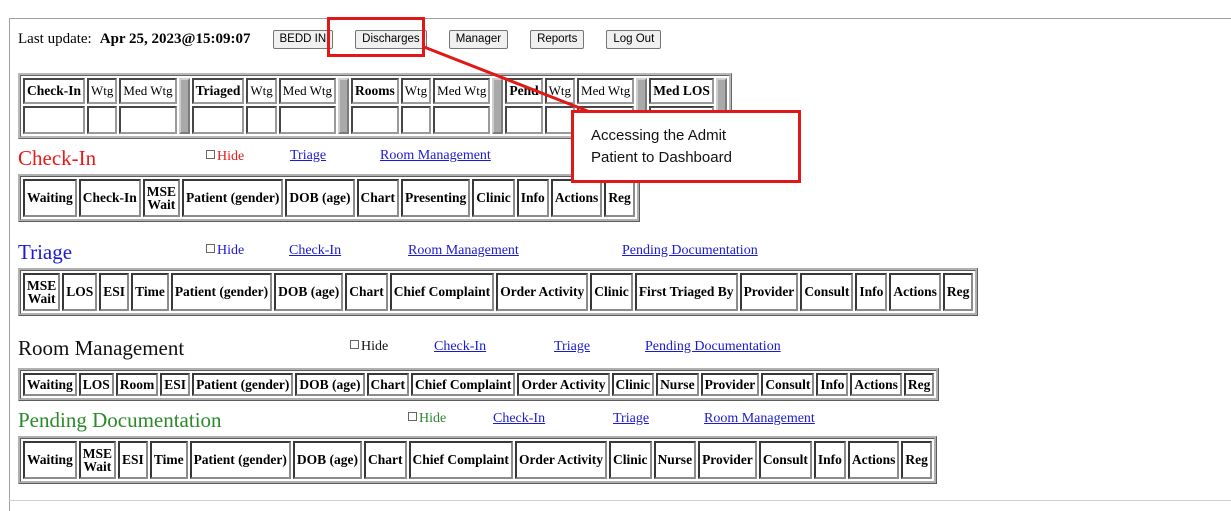 Image resolution: width=1231 pixels, height=511 pixels. Describe the element at coordinates (507, 79) in the screenshot. I see `callout-arrow` at that location.